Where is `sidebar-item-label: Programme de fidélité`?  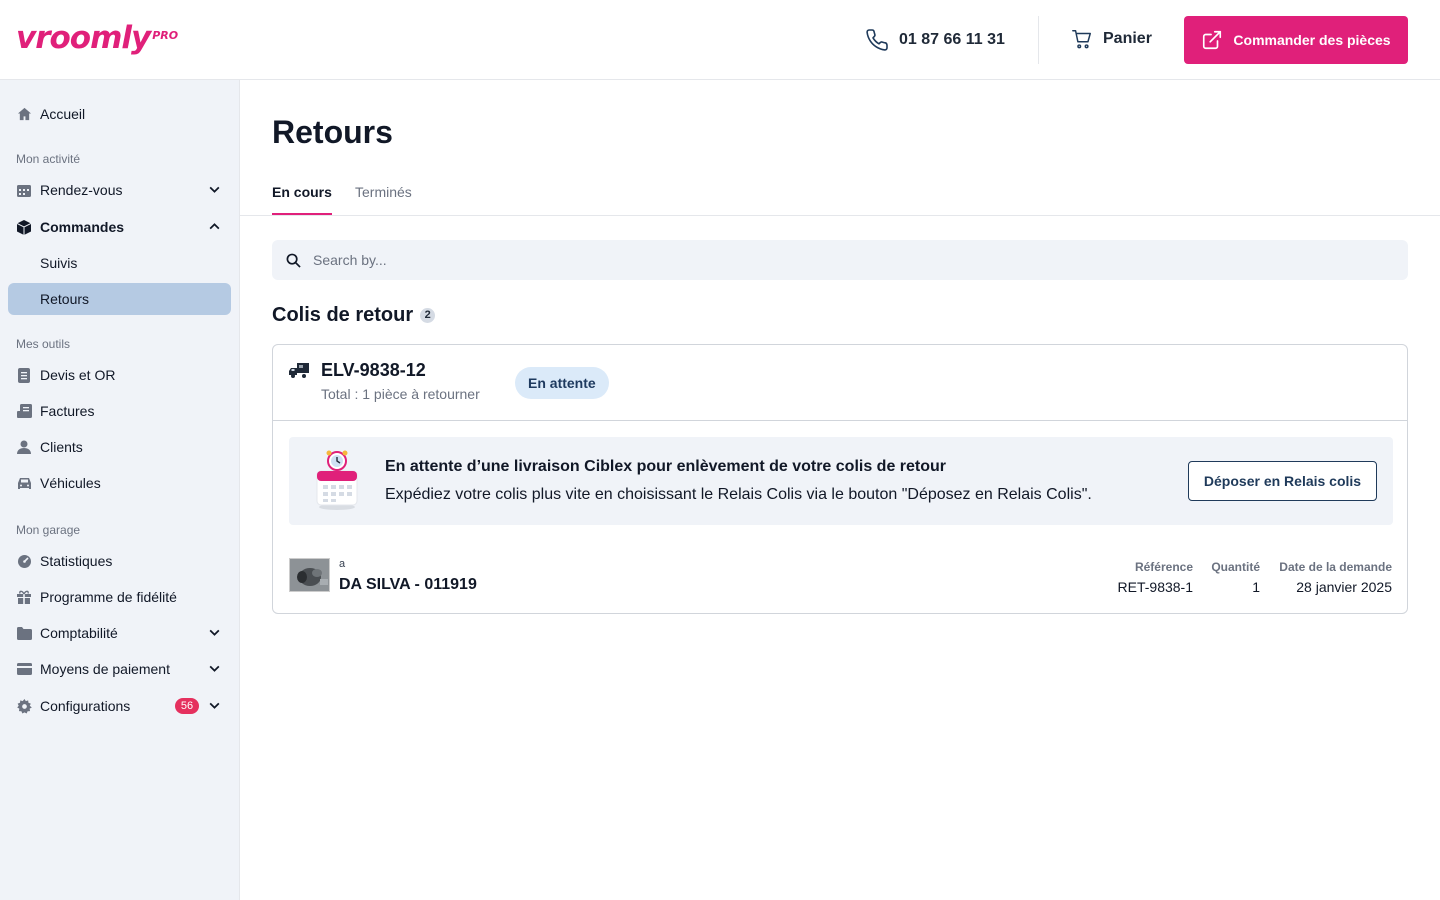 sidebar-item-label: Programme de fidélité is located at coordinates (108, 597).